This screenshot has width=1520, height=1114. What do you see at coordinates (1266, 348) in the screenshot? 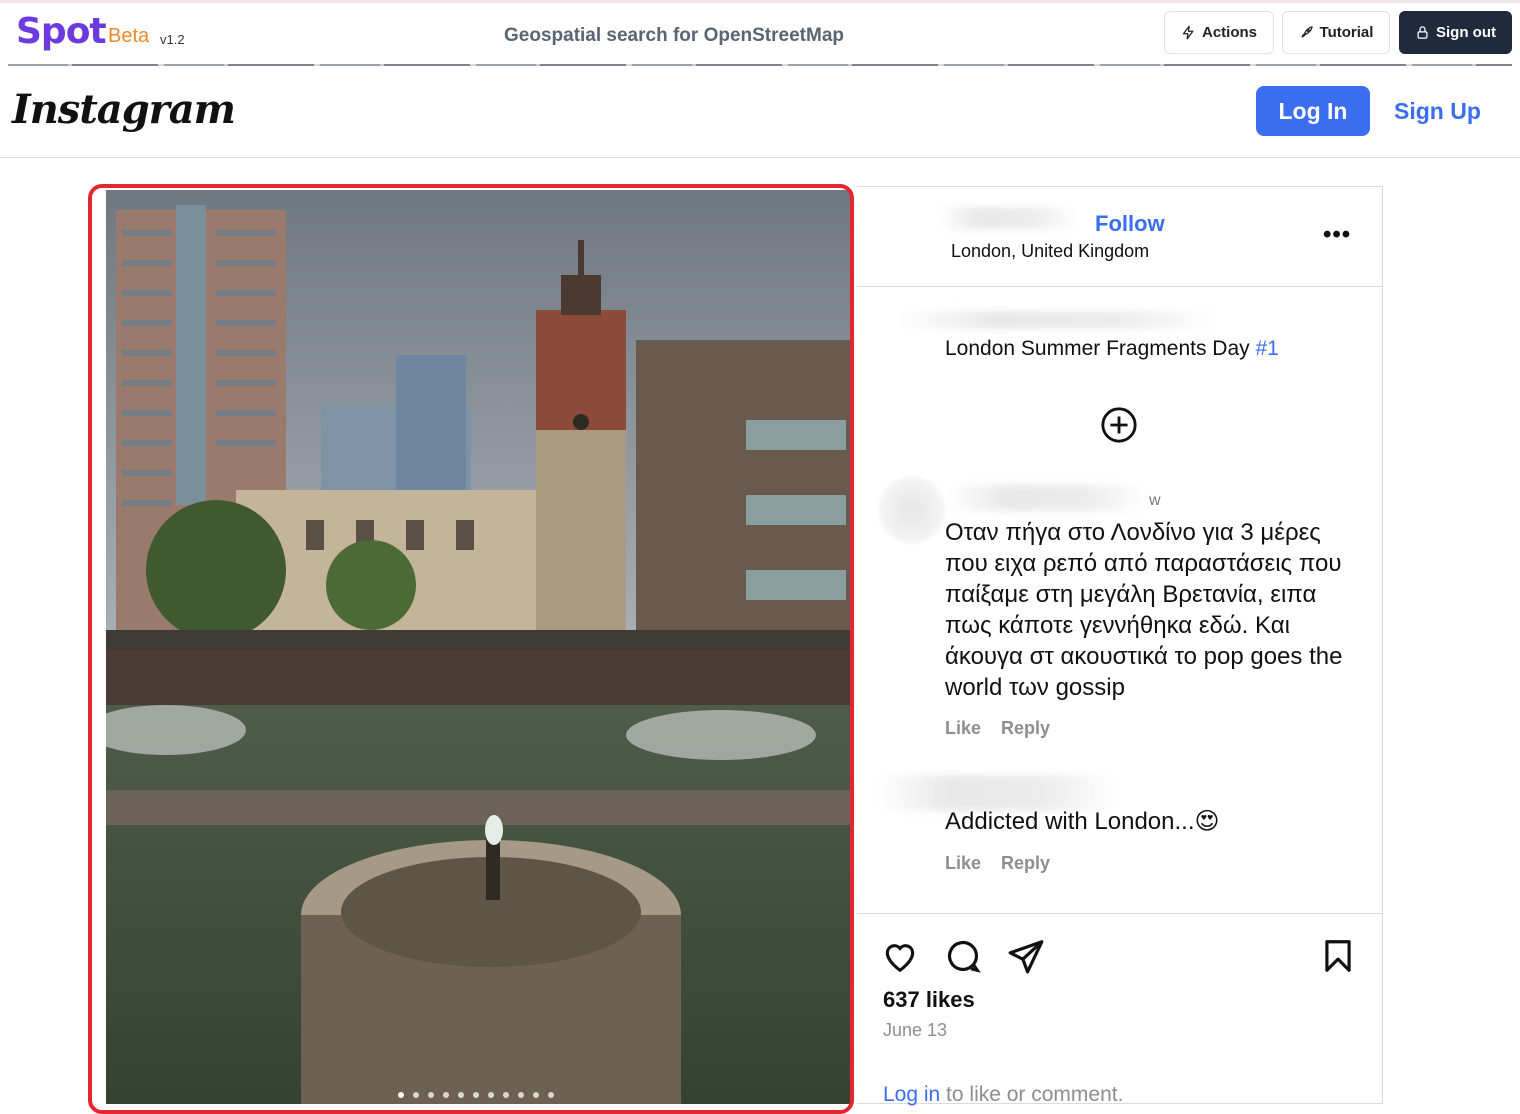
I see `hashtag-link: #1` at bounding box center [1266, 348].